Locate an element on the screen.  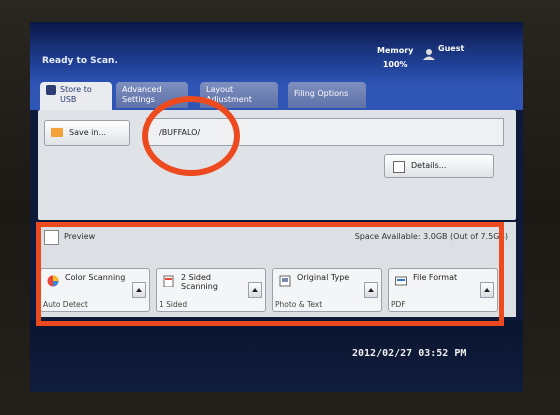
usb-icon is located at coordinates (51, 90).